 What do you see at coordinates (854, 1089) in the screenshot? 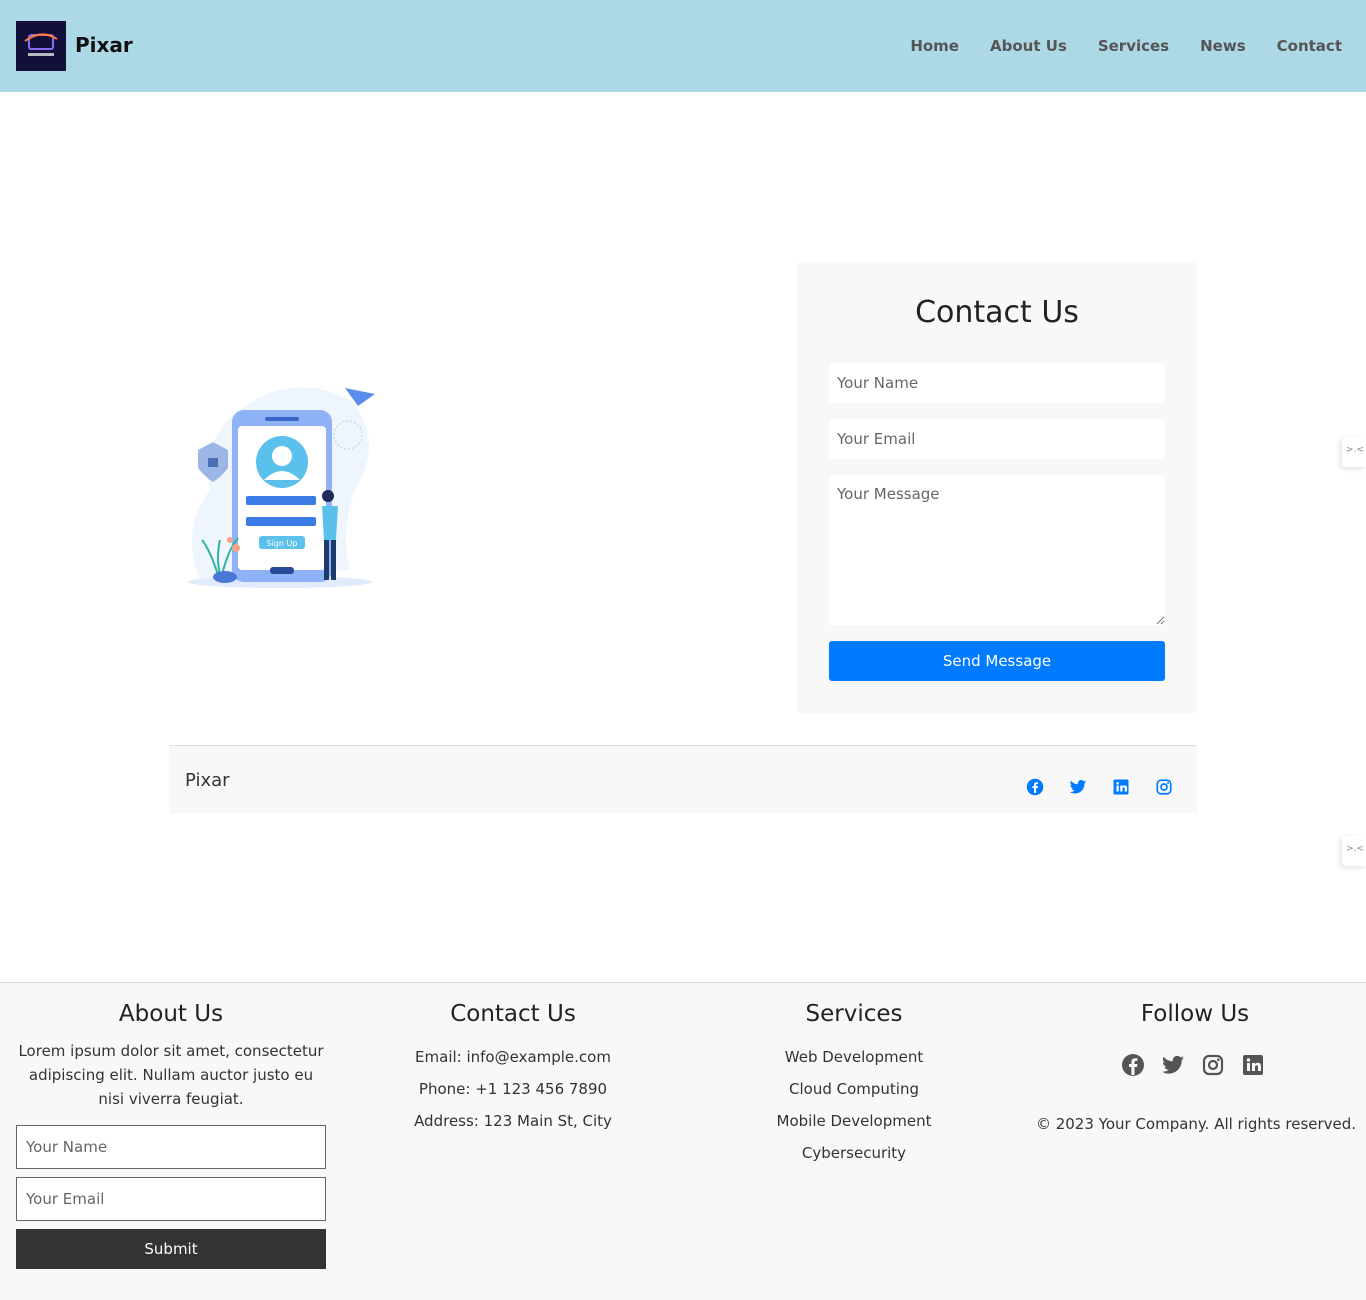
I see `footer-service-item: Cloud Computing` at bounding box center [854, 1089].